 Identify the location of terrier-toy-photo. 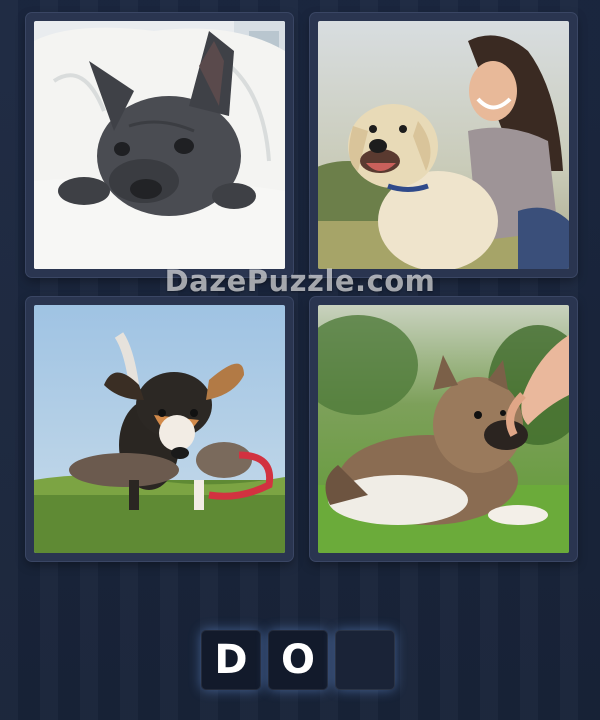
(159, 429).